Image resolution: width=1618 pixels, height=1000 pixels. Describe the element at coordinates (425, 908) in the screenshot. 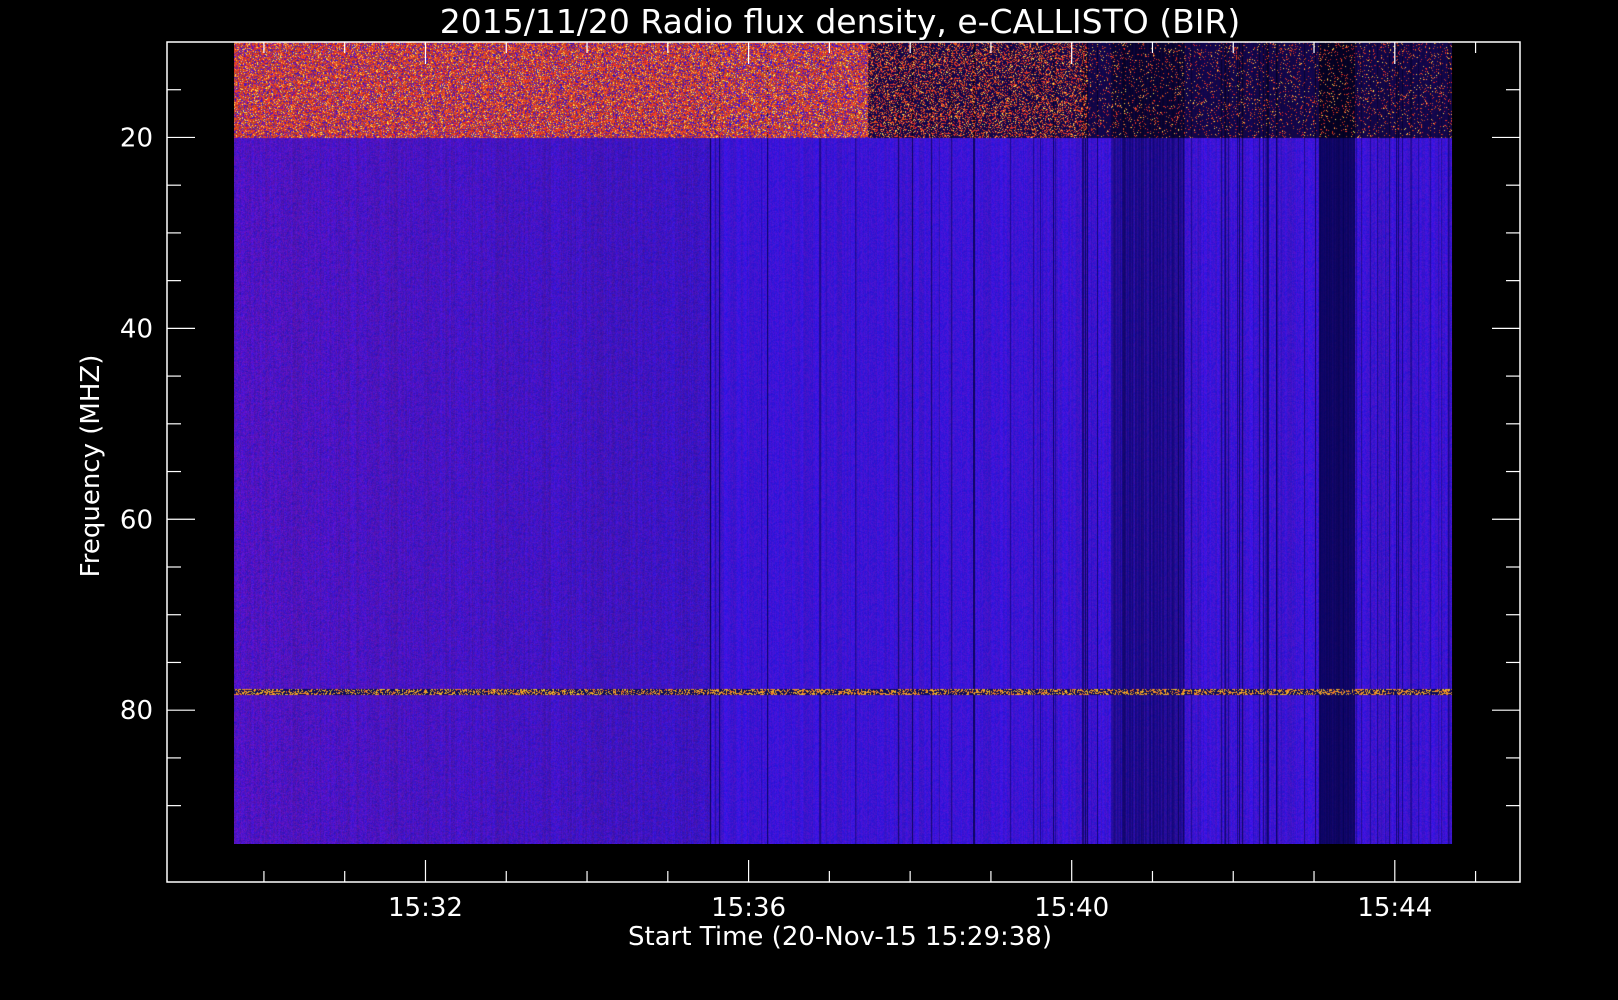

I see `x-tick-label: 15:32` at that location.